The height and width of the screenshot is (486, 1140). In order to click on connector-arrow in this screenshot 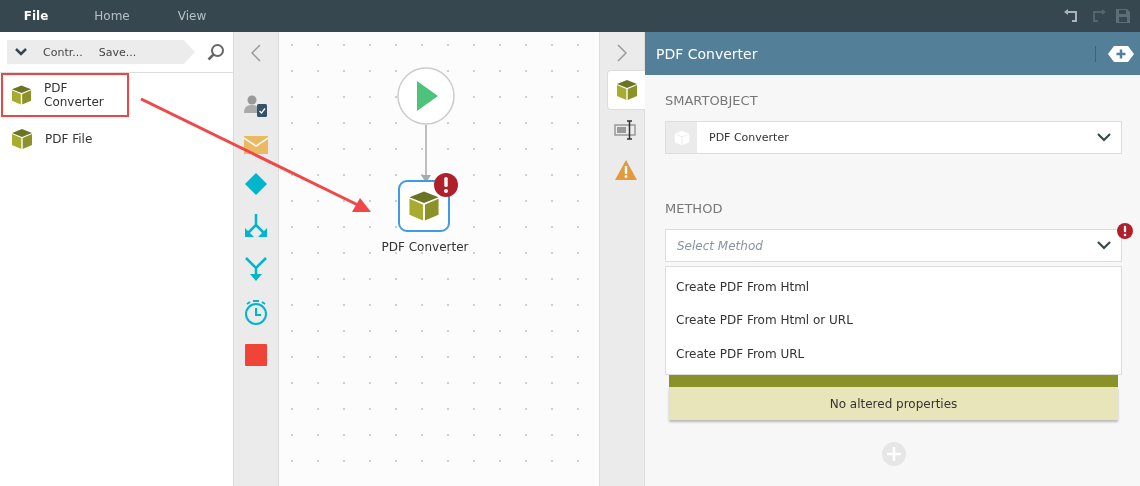, I will do `click(426, 154)`.